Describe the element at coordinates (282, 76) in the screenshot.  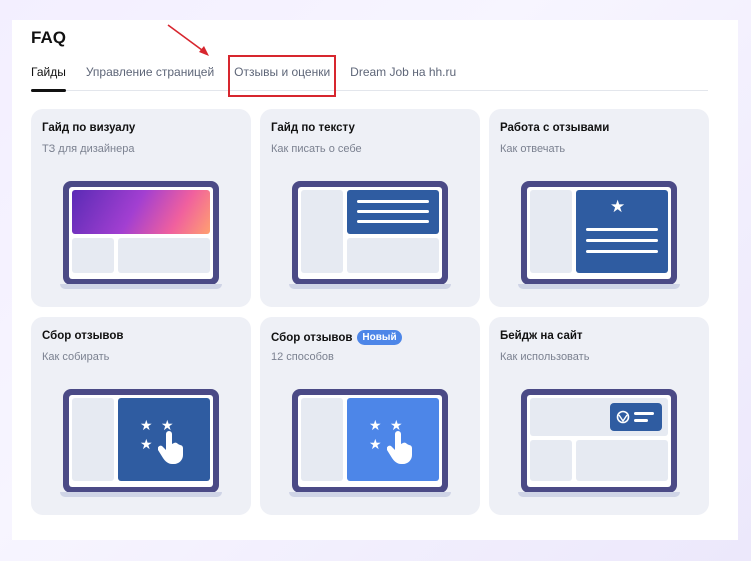
I see `tab-reviews-and-ratings: Отзывы и оценки` at that location.